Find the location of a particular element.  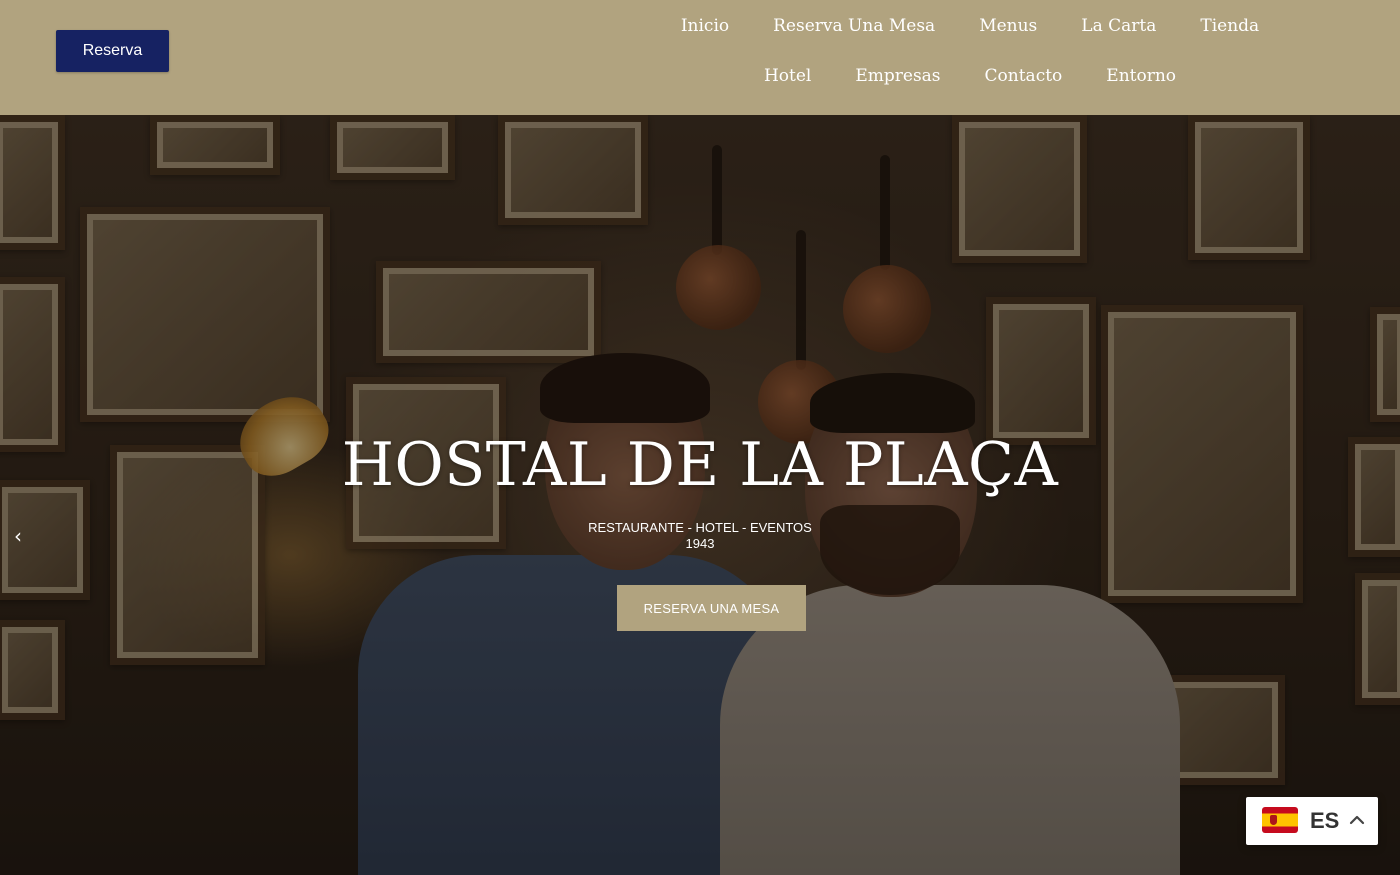

language-selector: ES is located at coordinates (1312, 821).